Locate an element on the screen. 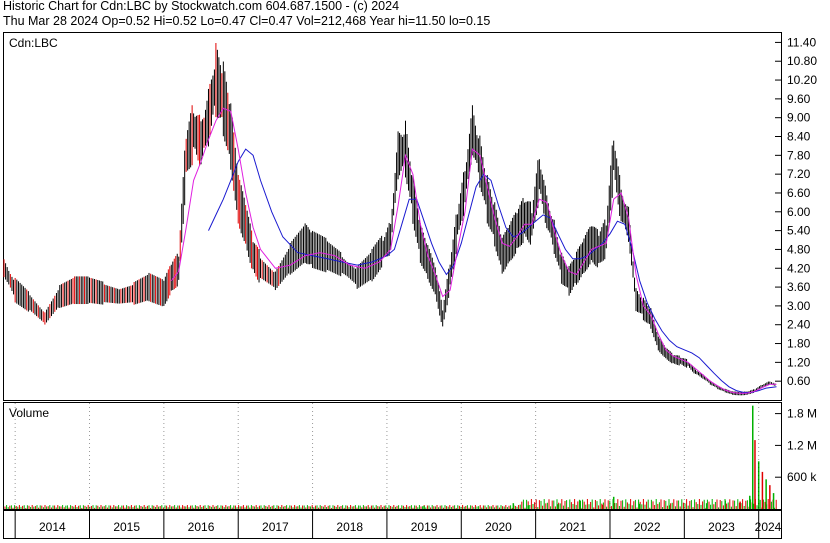  year-label: 2021 is located at coordinates (572, 527).